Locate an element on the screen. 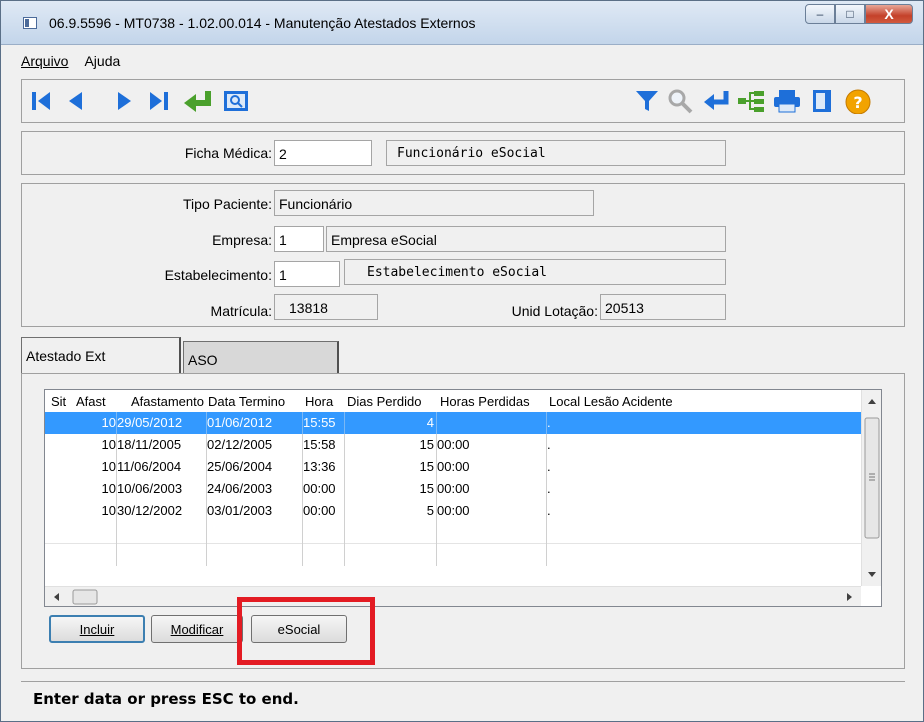 The height and width of the screenshot is (722, 924). cell-termino: 01/06/2012 is located at coordinates (255, 423).